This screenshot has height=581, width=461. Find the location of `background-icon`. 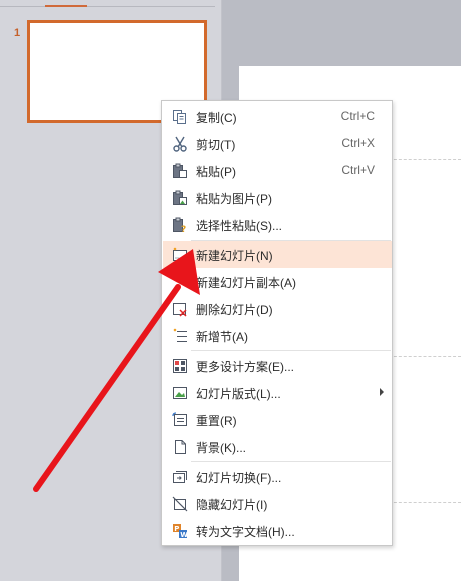

background-icon is located at coordinates (179, 446).